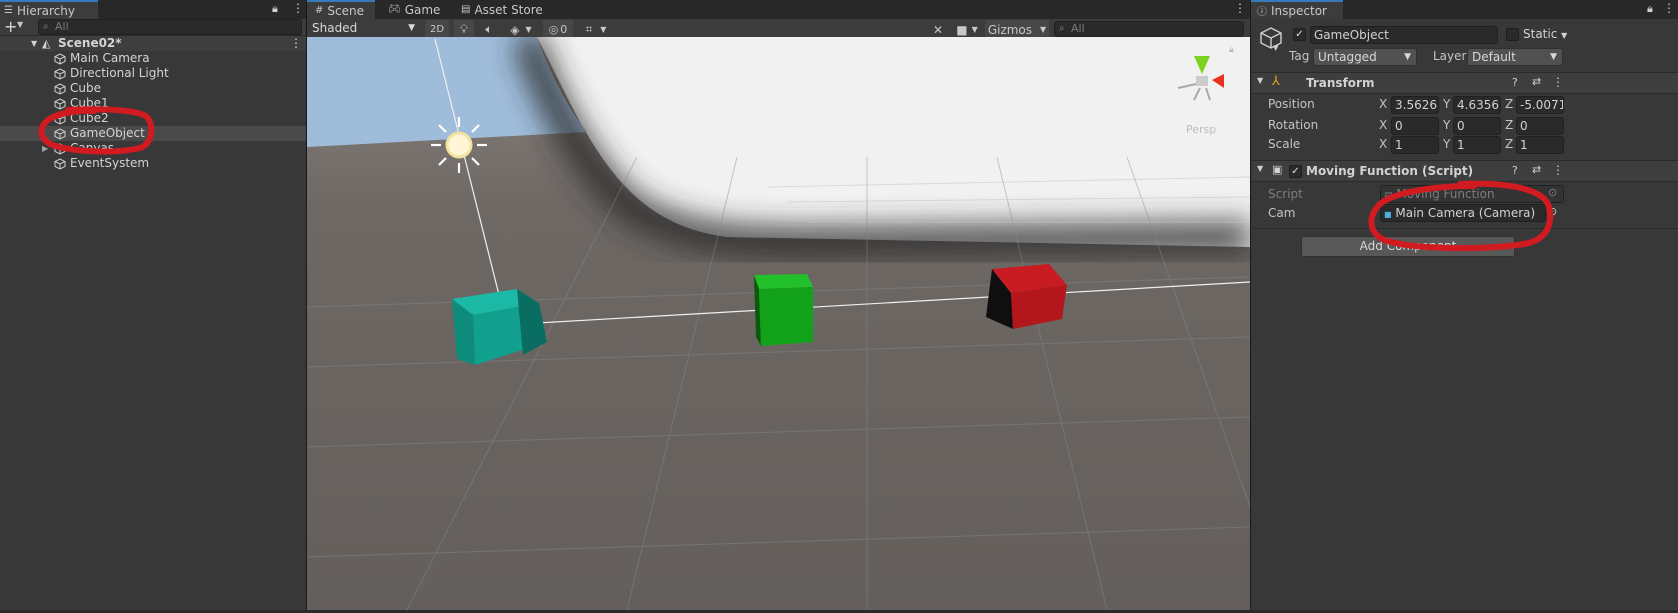 The image size is (1678, 613). I want to click on rotation-x-axis: X, so click(1383, 125).